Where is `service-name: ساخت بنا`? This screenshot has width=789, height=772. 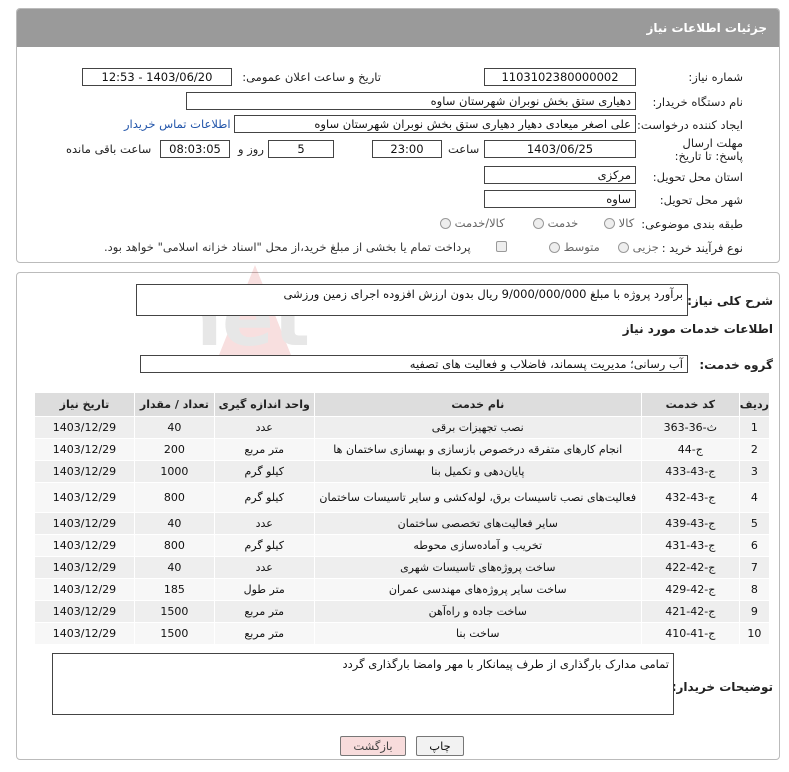 service-name: ساخت بنا is located at coordinates (477, 633).